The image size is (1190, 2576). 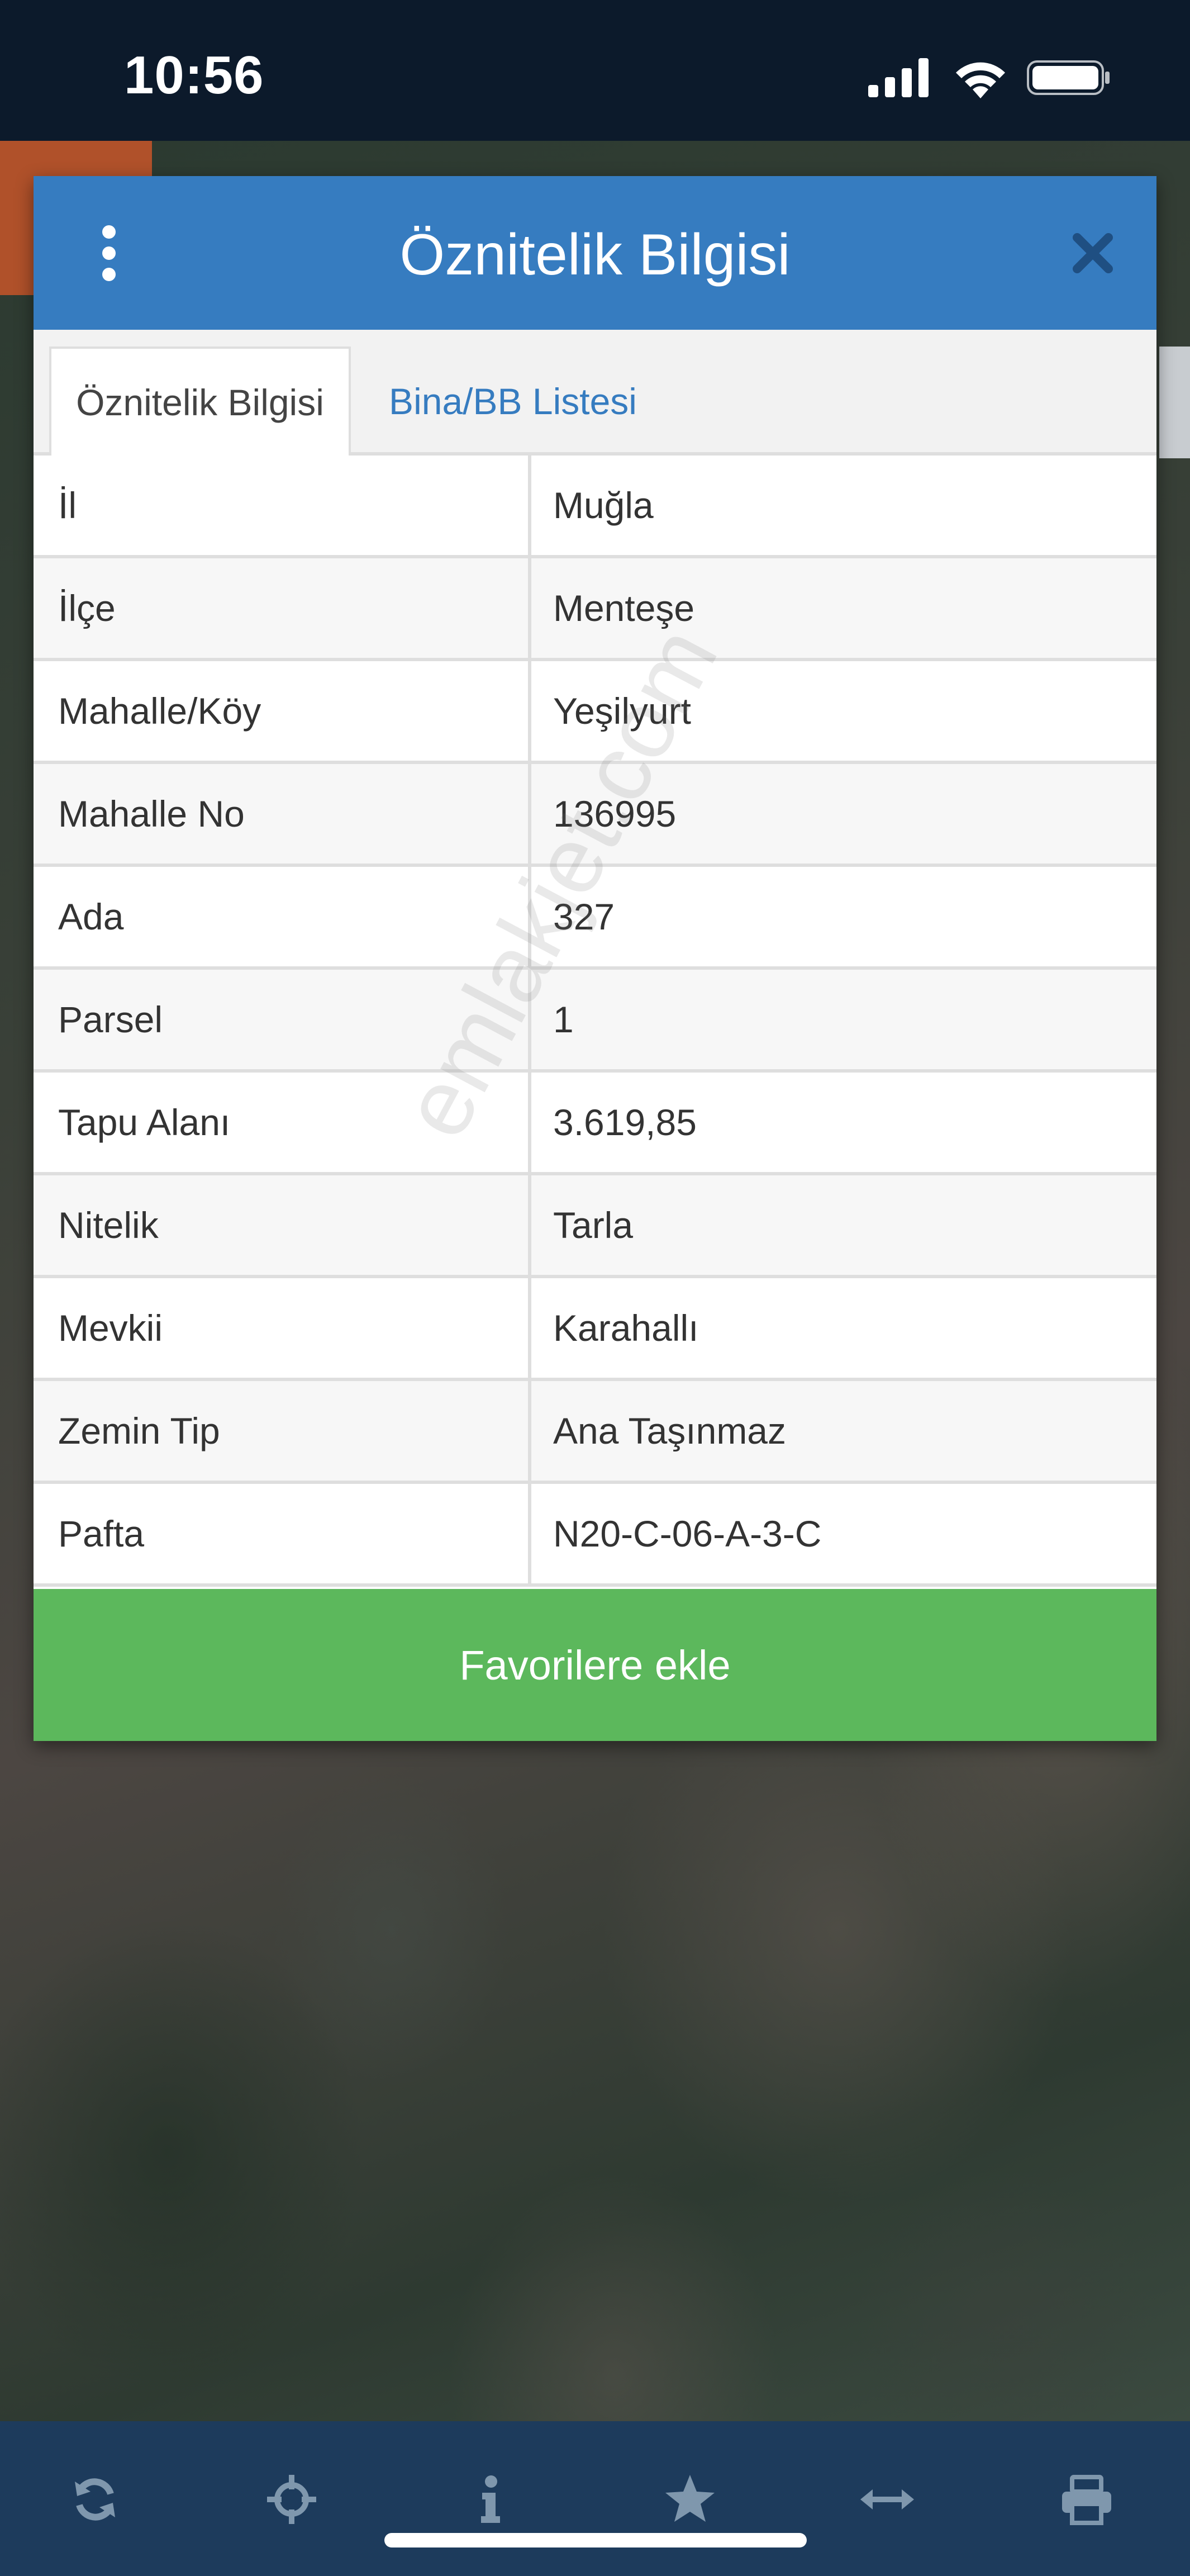 I want to click on table-row: Zemin Tip Ana Taşınmaz, so click(x=595, y=1432).